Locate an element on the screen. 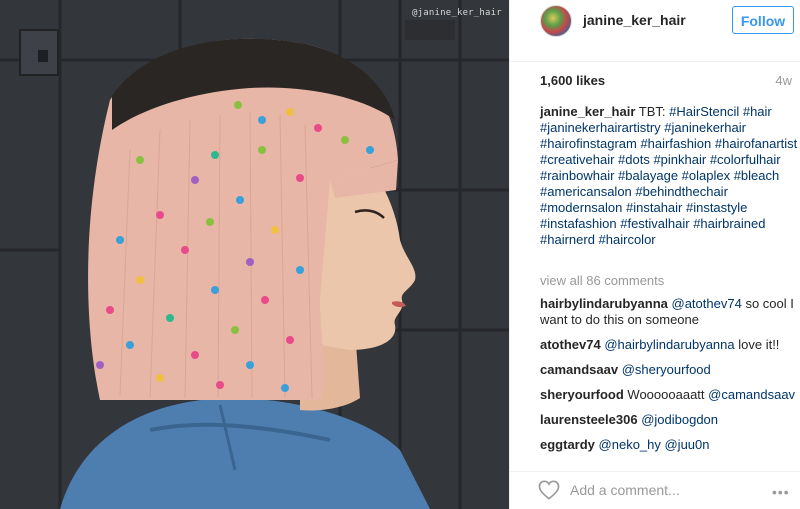 Image resolution: width=800 pixels, height=509 pixels. caption-text: TBT: is located at coordinates (652, 111).